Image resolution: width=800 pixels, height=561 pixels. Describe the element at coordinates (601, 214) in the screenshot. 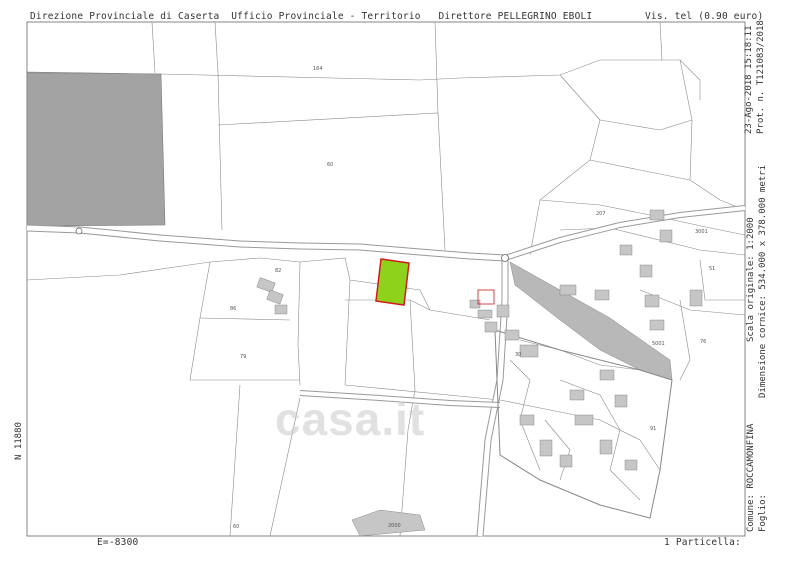

I see `parcel-label: 207` at that location.